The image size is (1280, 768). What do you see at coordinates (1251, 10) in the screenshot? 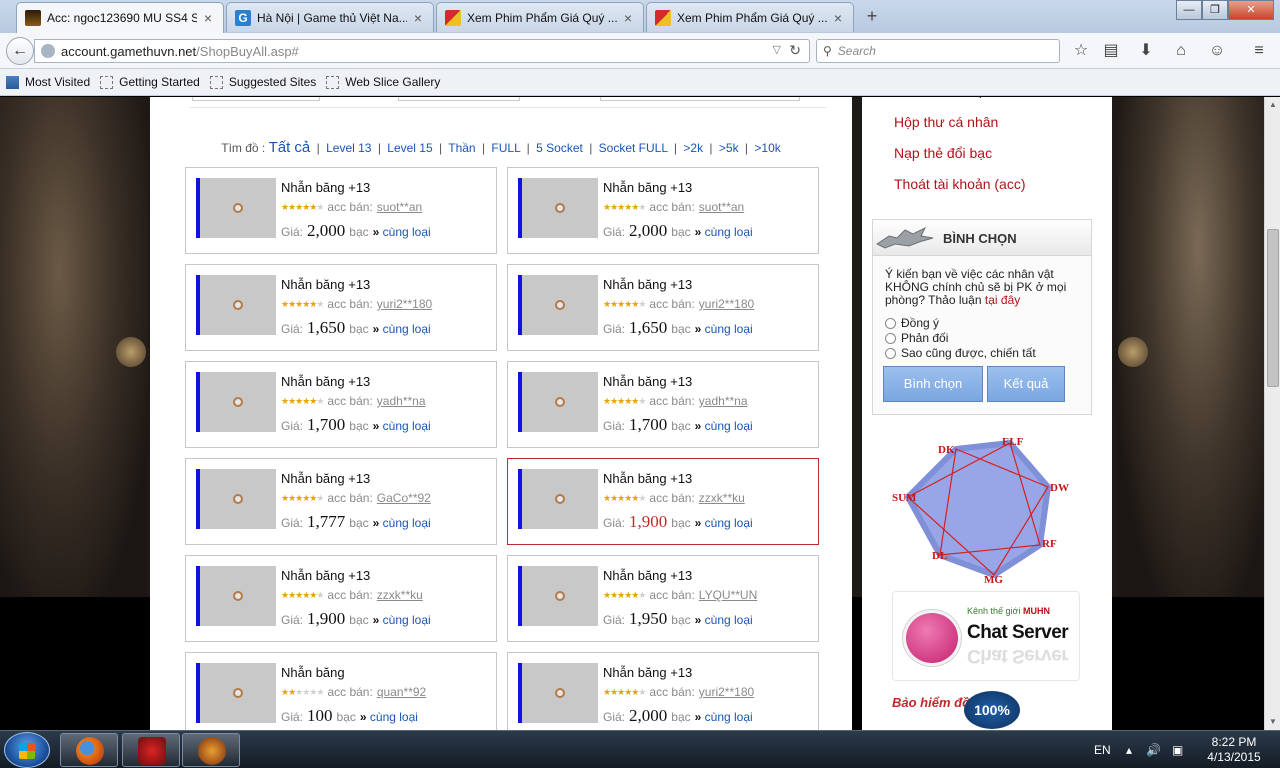
I see `window-close-icon: ✕` at bounding box center [1251, 10].